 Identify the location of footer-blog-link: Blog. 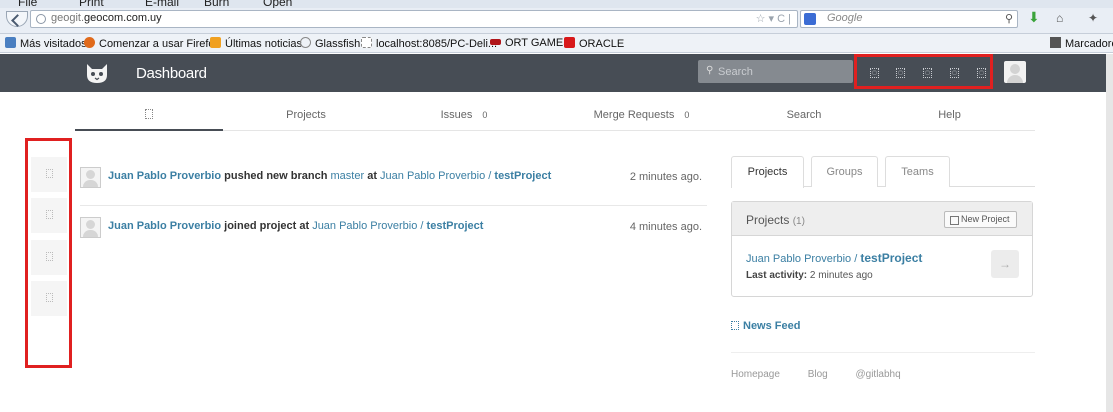
(818, 374).